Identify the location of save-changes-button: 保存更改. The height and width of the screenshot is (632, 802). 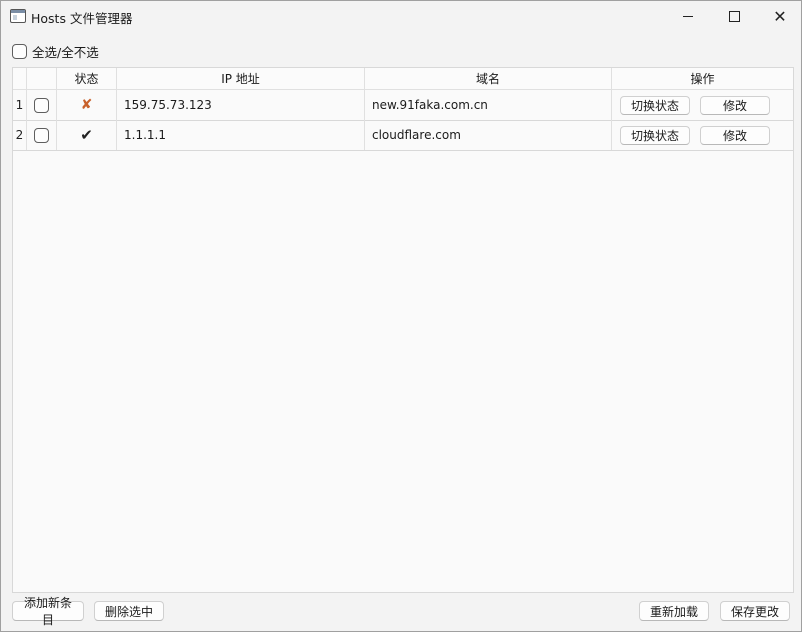
(755, 611).